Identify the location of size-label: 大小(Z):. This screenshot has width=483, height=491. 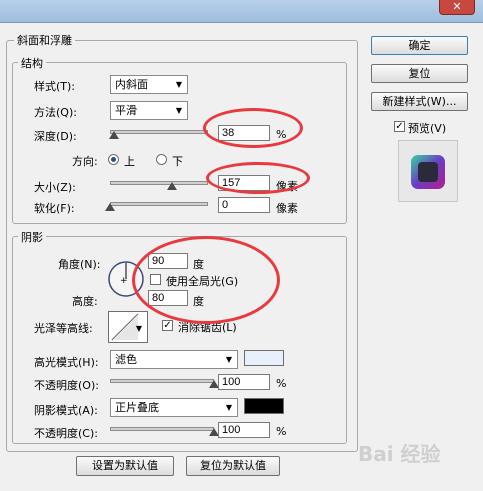
(55, 187).